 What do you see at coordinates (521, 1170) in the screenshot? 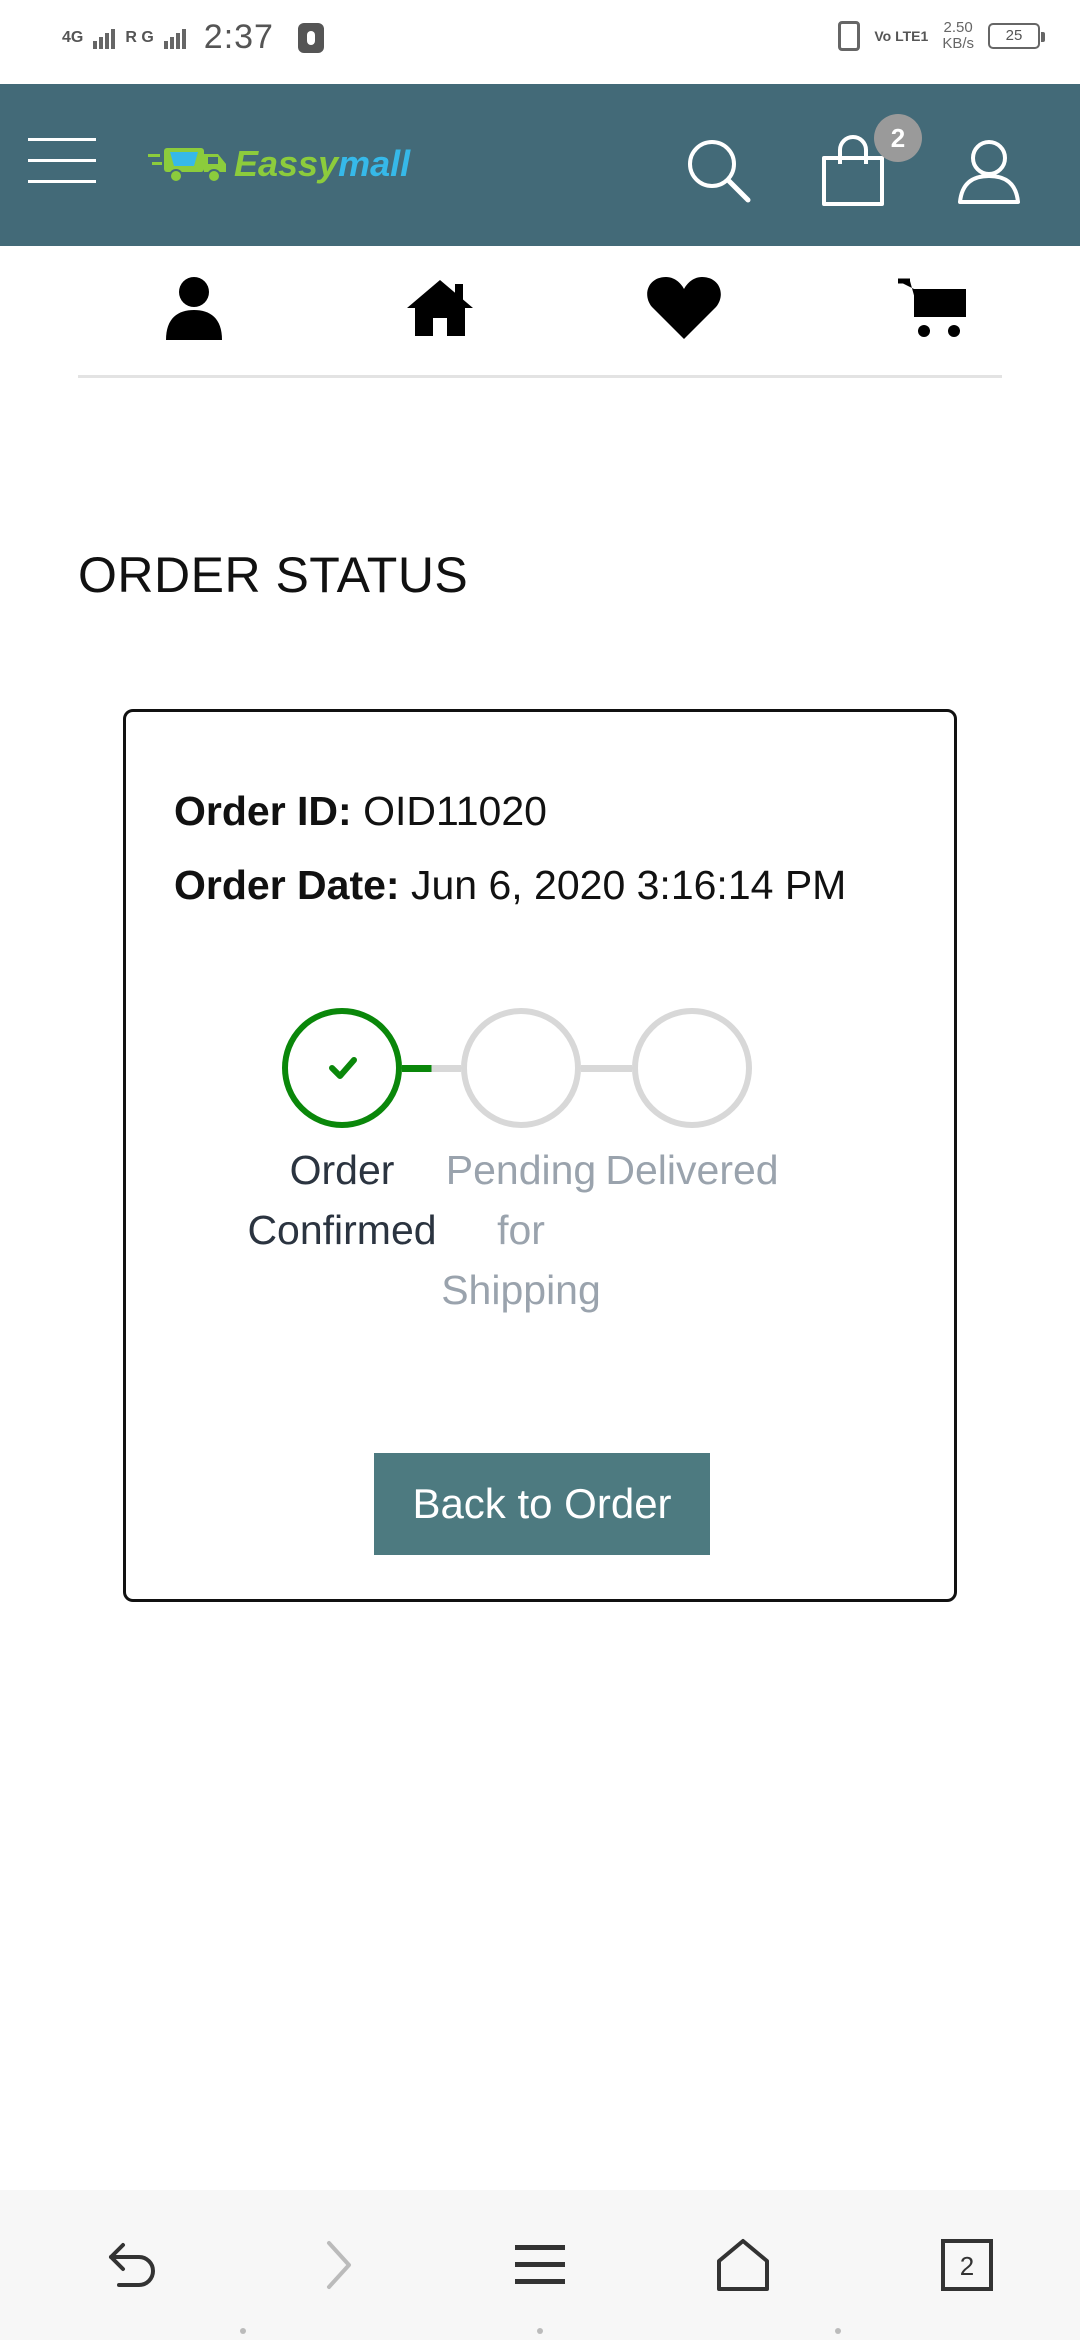
I see `step-label-line: Pending` at bounding box center [521, 1170].